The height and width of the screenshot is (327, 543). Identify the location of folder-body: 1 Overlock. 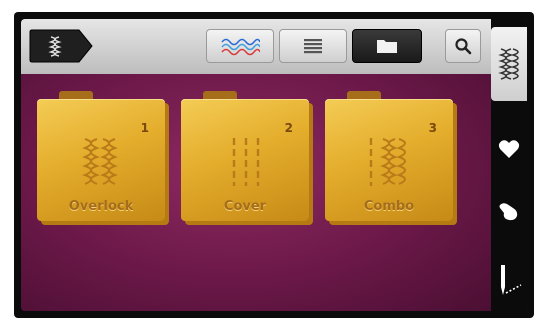
(101, 160).